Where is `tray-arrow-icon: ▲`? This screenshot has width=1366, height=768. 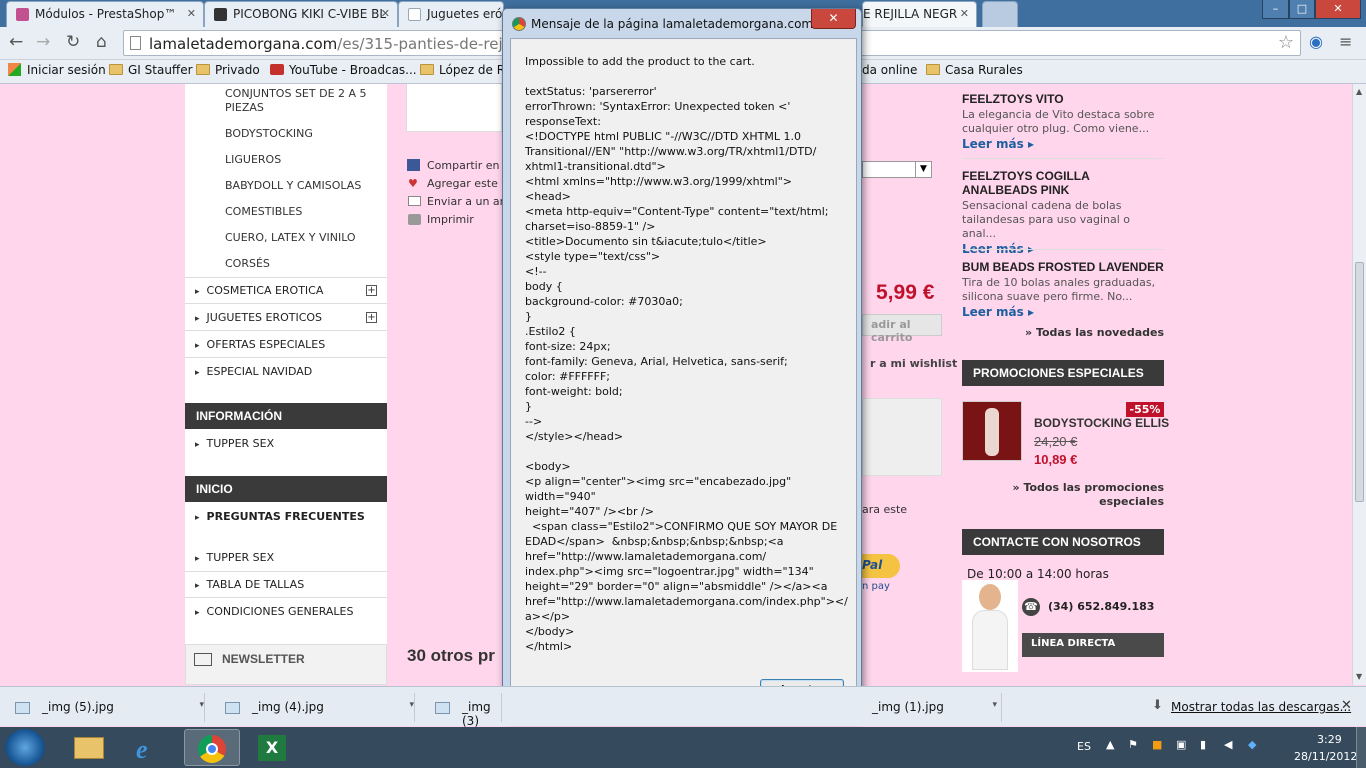 tray-arrow-icon: ▲ is located at coordinates (1110, 744).